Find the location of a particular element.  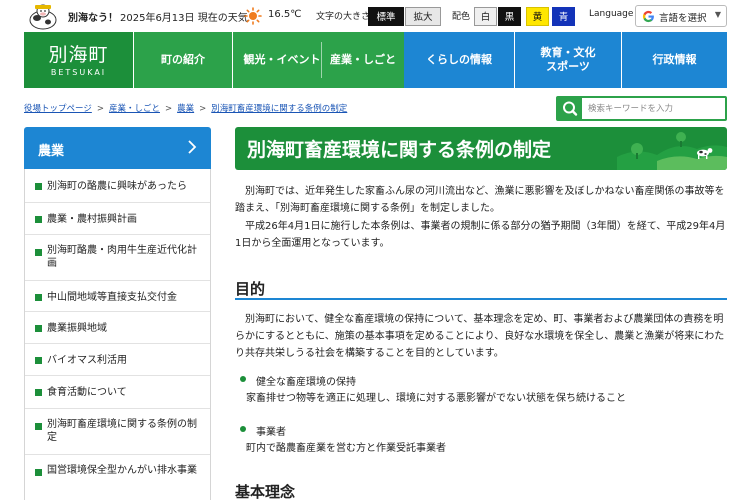

sidebar-item-modernization-plan: 別海町酪農・肉用牛生産近代化計画 is located at coordinates (117, 258).